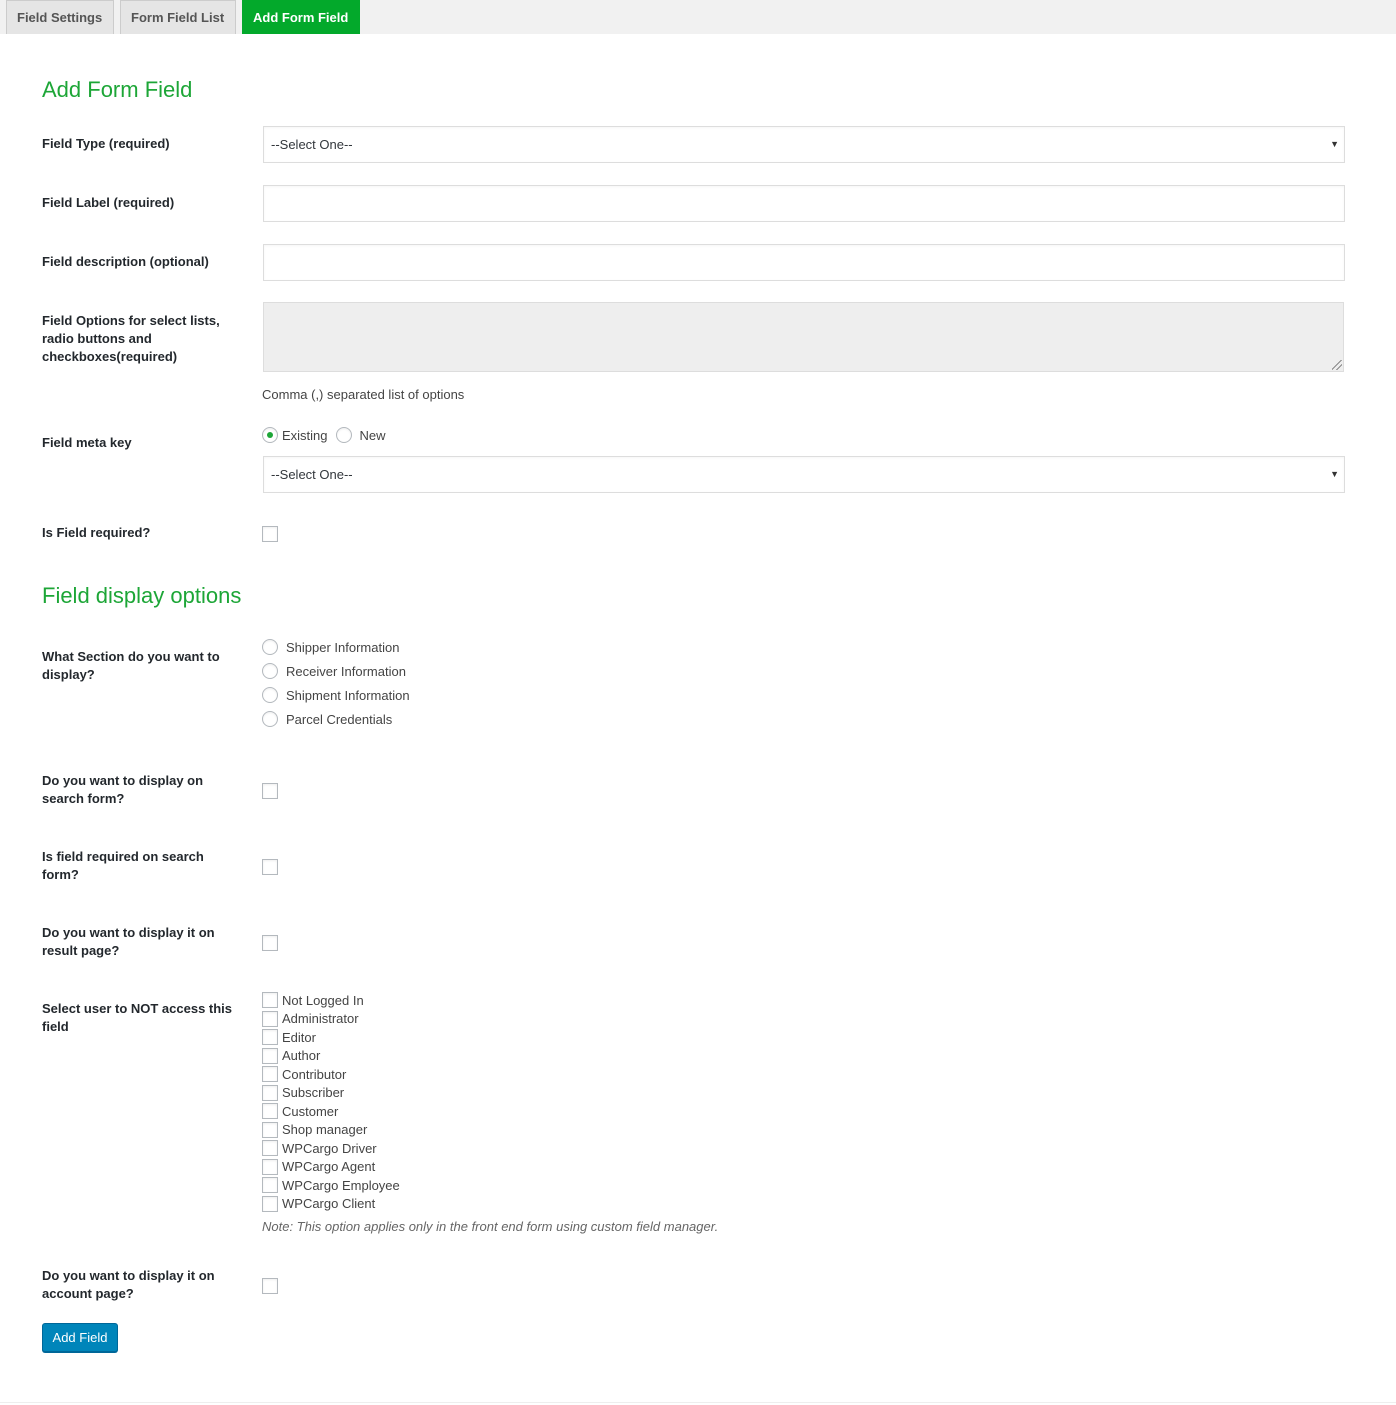 The width and height of the screenshot is (1396, 1405). I want to click on section-shipment-radio, so click(270, 695).